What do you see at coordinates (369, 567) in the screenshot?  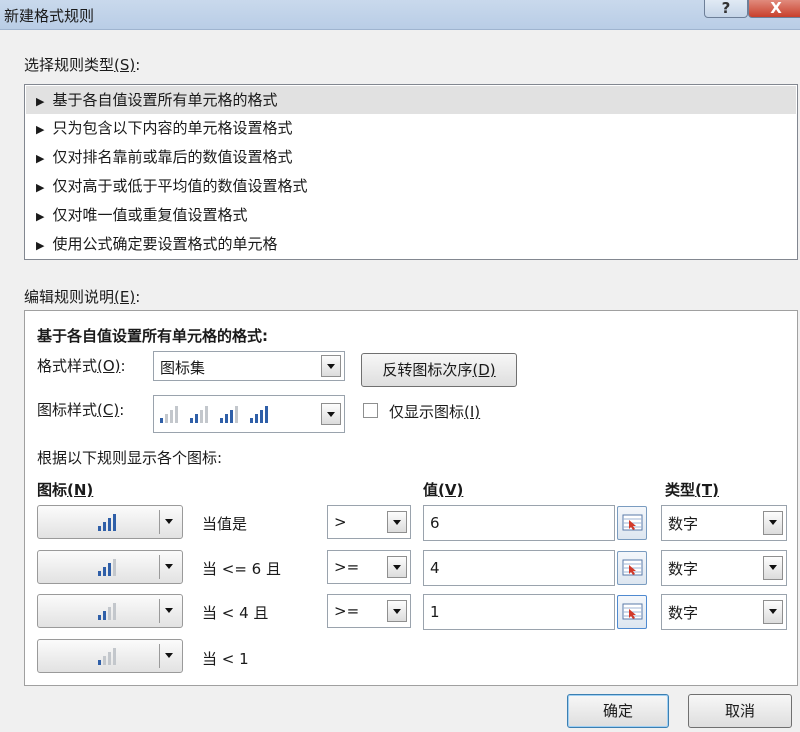 I see `operator-dropdown-row-2: >=` at bounding box center [369, 567].